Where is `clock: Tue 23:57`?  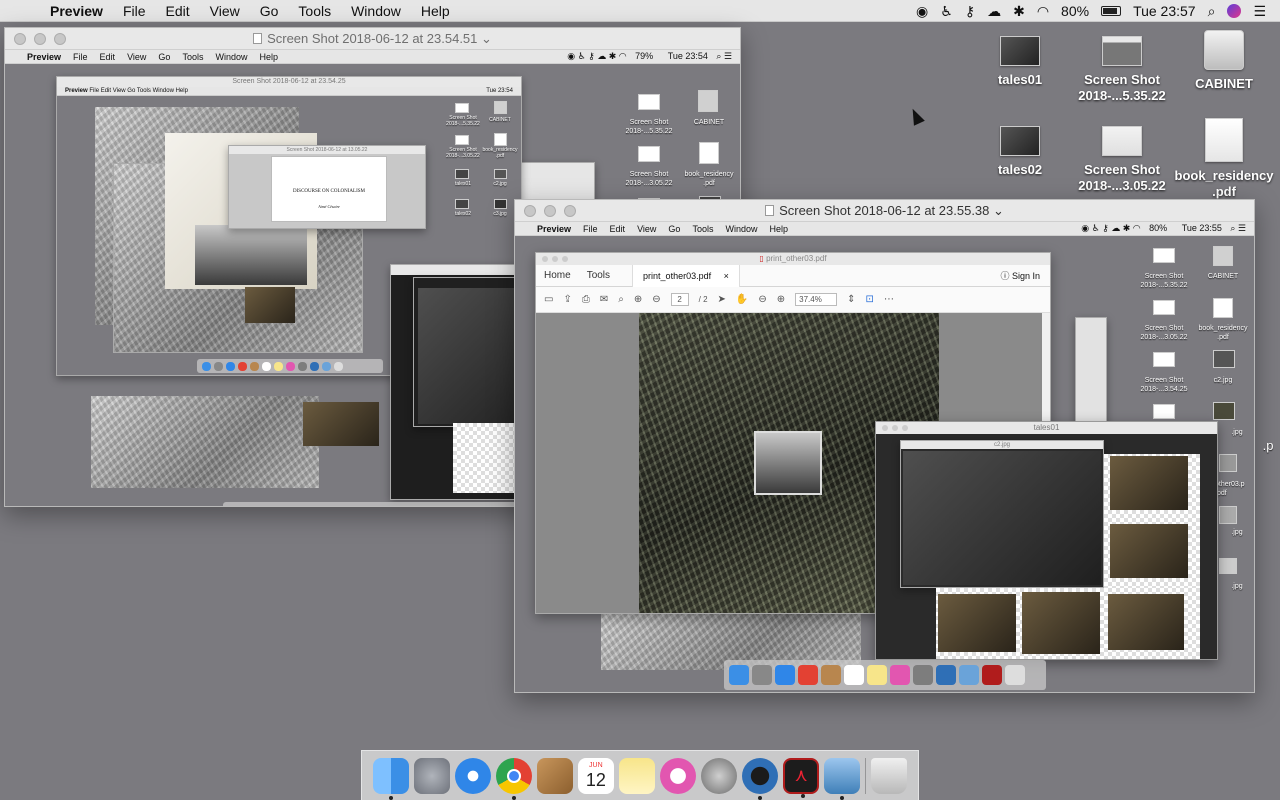 clock: Tue 23:57 is located at coordinates (1164, 11).